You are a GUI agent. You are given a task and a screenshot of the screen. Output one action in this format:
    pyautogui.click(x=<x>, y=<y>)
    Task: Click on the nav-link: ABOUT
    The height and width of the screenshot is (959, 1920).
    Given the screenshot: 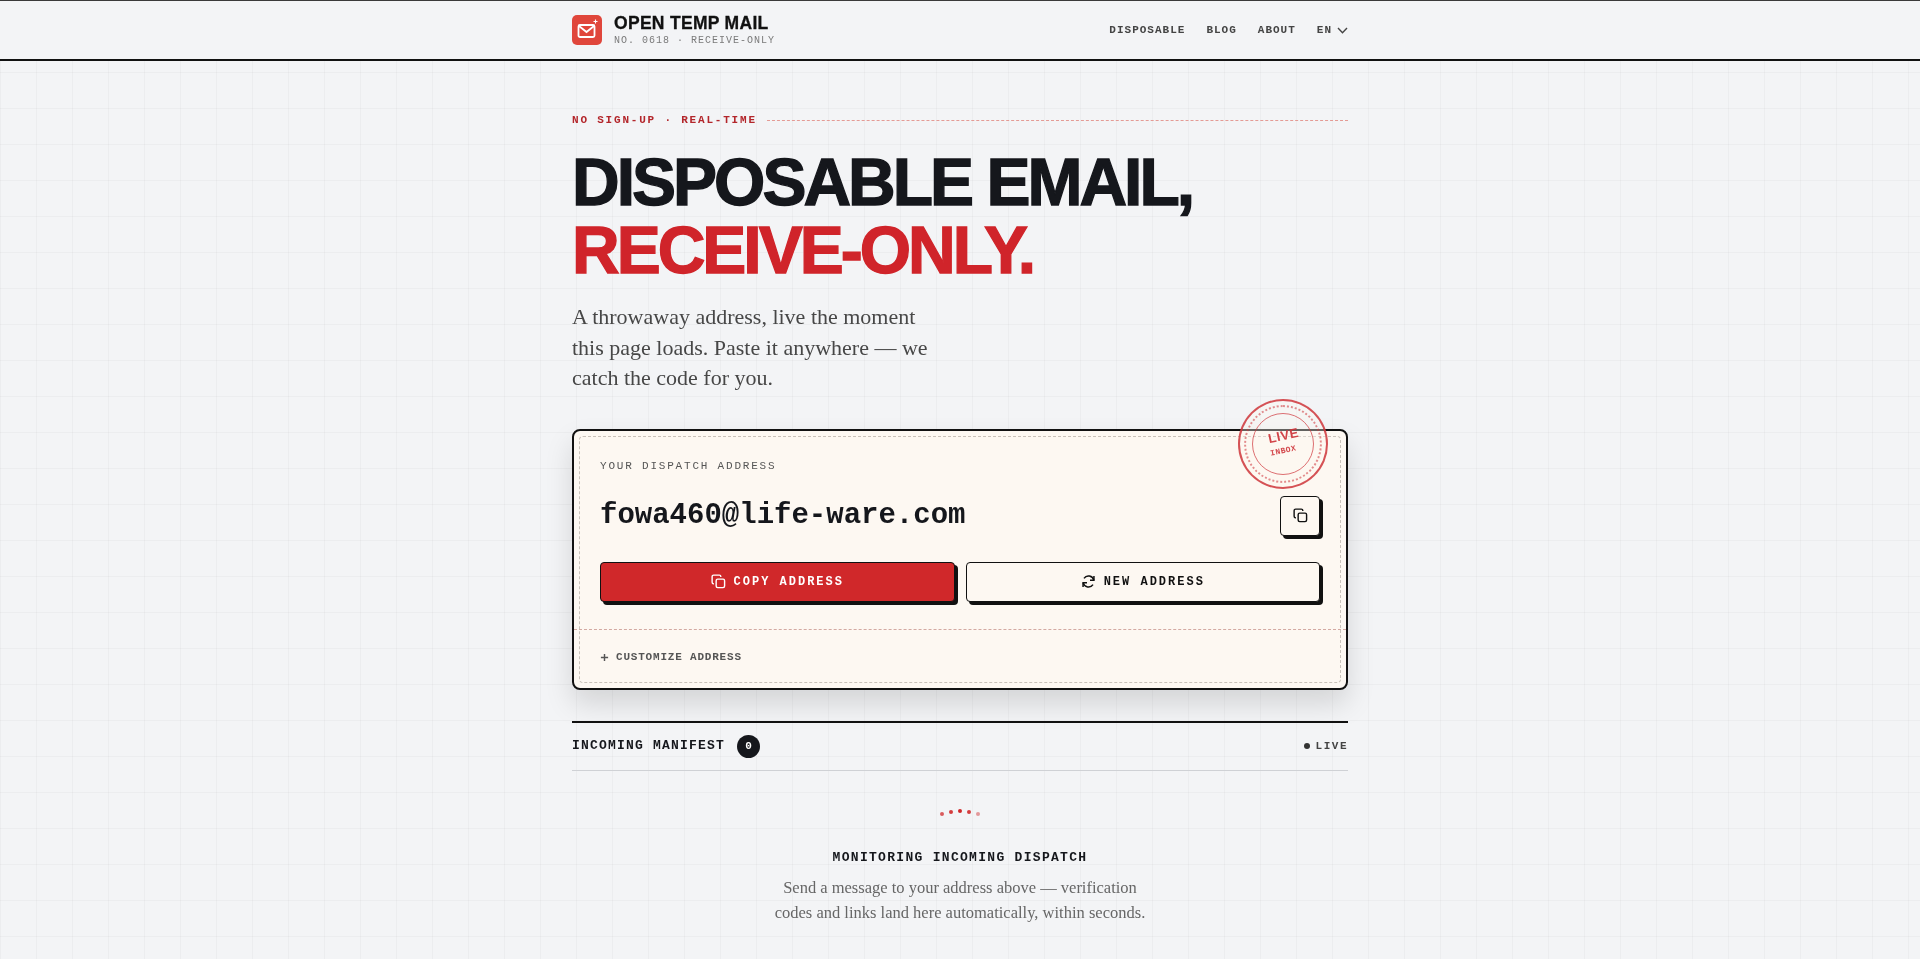 What is the action you would take?
    pyautogui.click(x=1276, y=30)
    